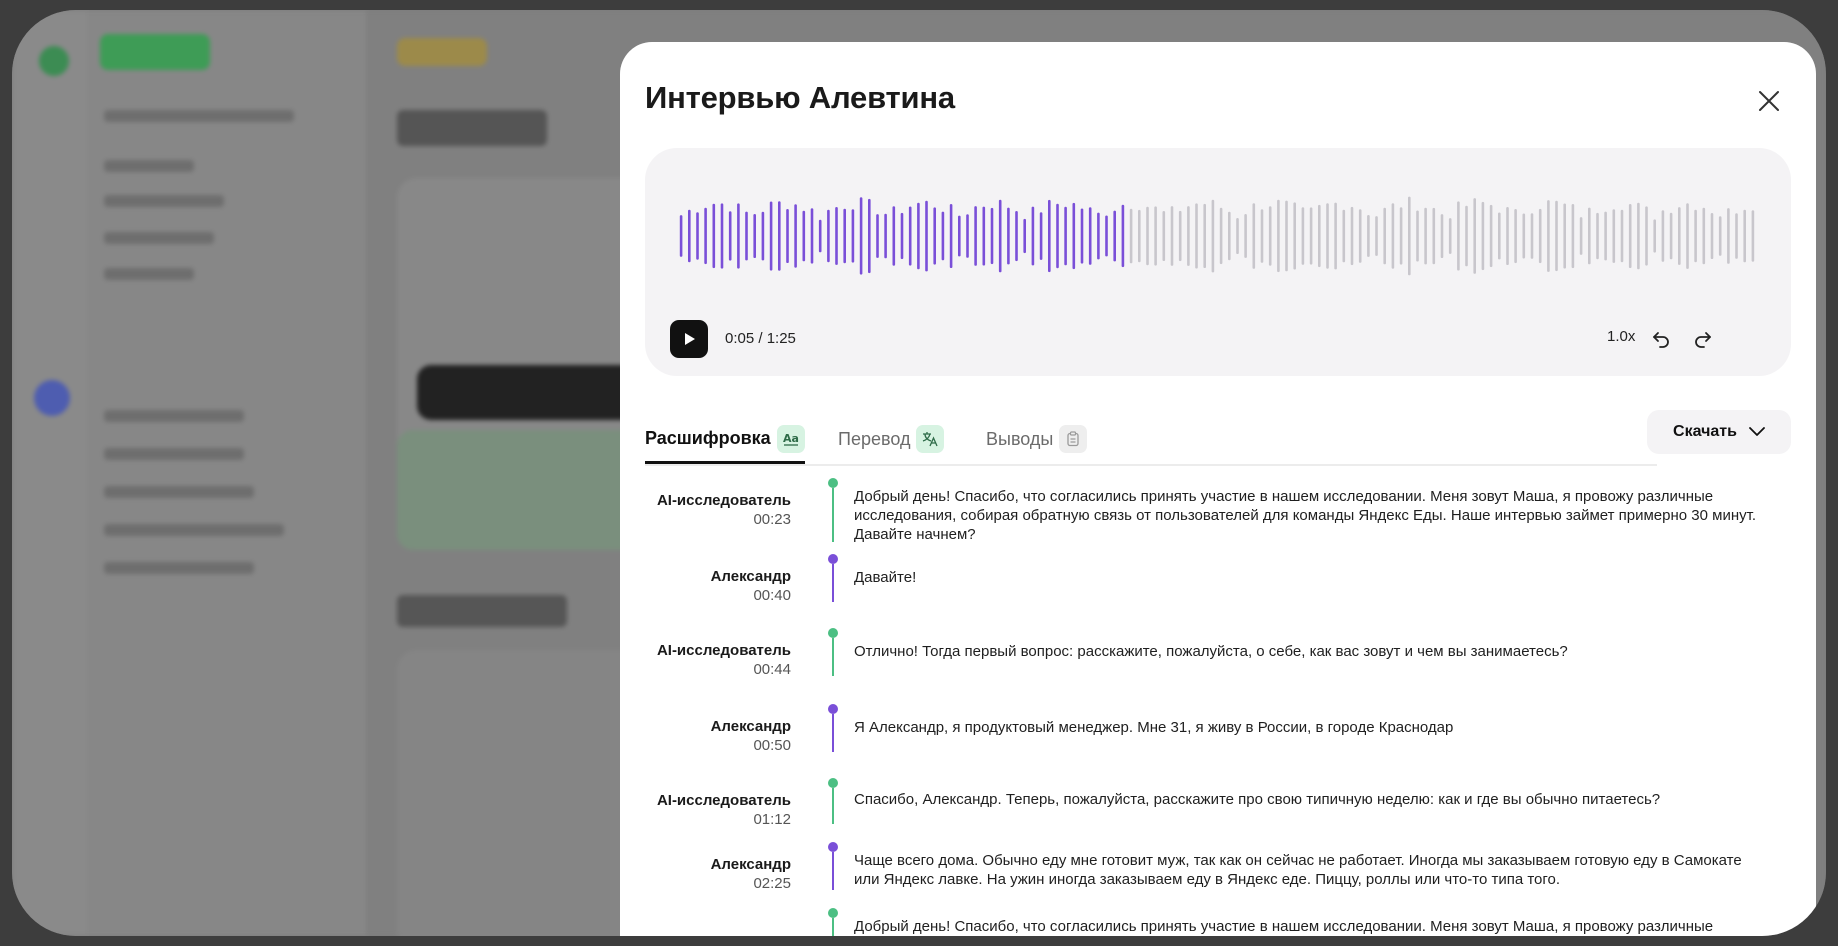 The image size is (1838, 946). What do you see at coordinates (885, 577) in the screenshot?
I see `message-text: Давайте!` at bounding box center [885, 577].